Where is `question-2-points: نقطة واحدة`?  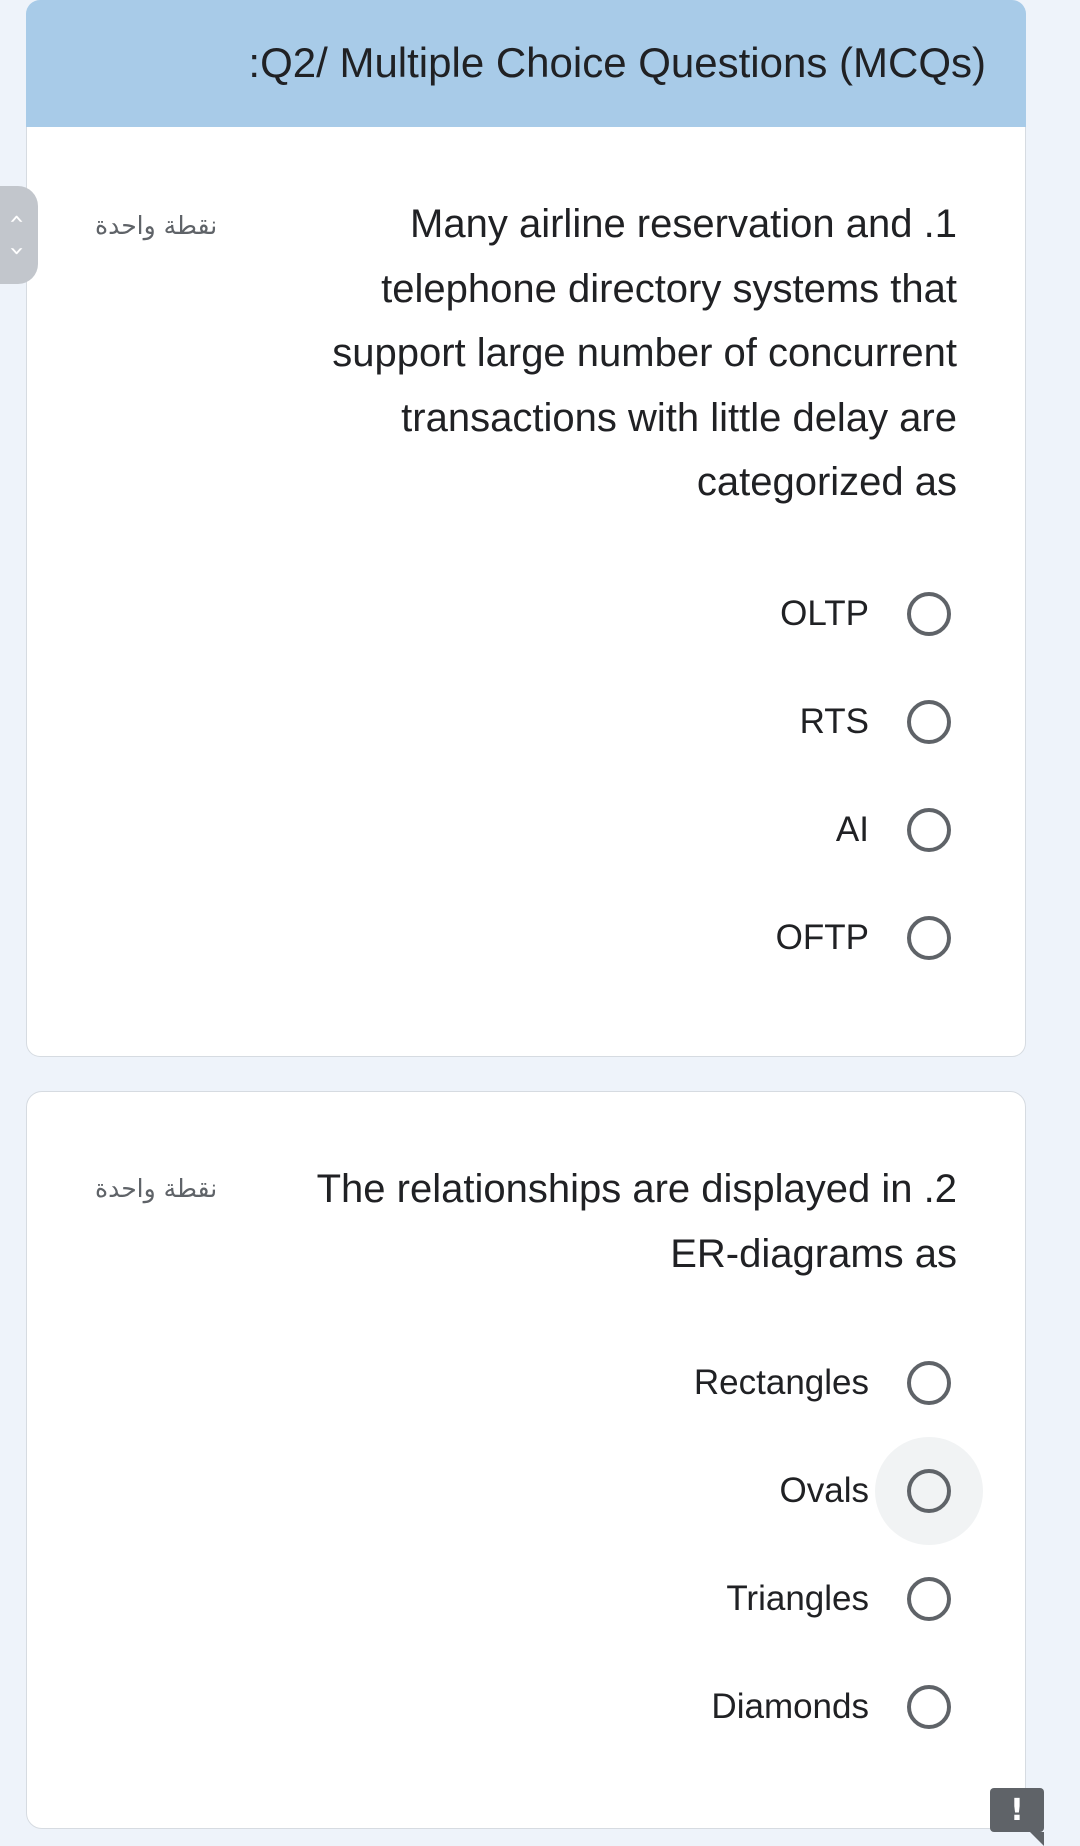
question-2-points: نقطة واحدة is located at coordinates (156, 1188).